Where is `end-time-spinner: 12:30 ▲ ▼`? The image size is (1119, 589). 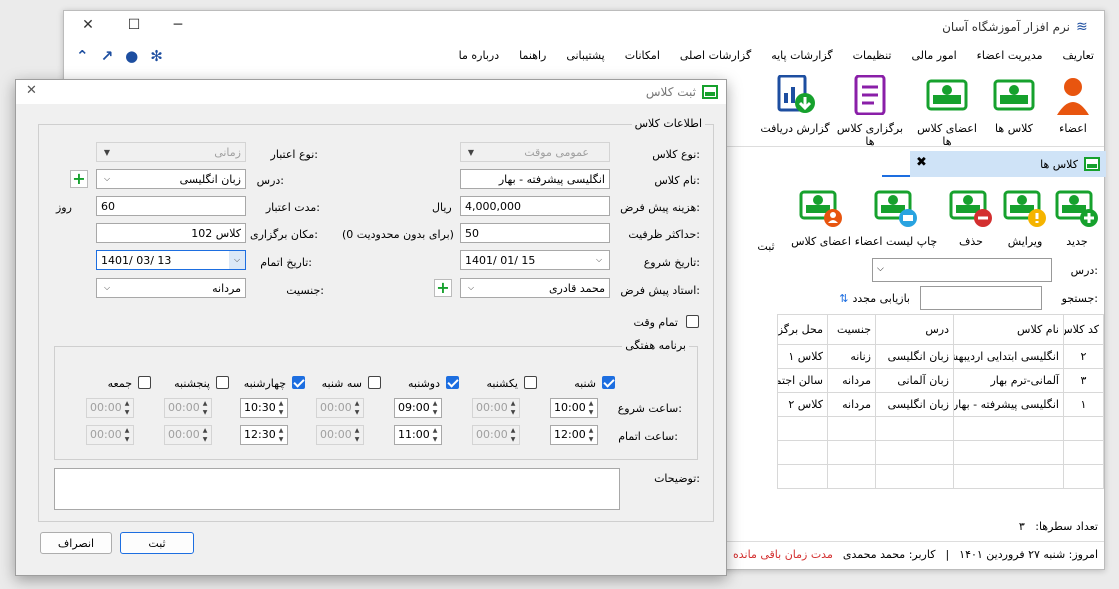 end-time-spinner: 12:30 ▲ ▼ is located at coordinates (264, 435).